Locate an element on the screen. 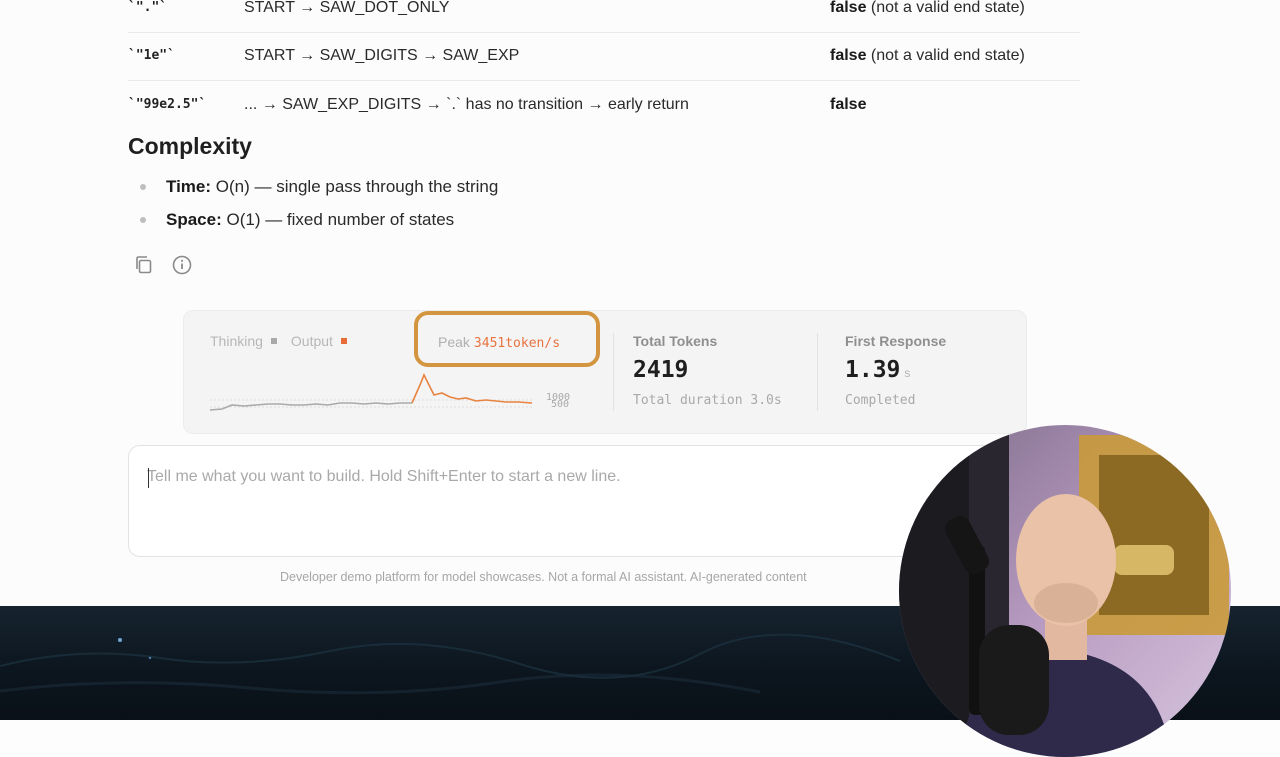 This screenshot has height=757, width=1280. item-label: Space: is located at coordinates (194, 219).